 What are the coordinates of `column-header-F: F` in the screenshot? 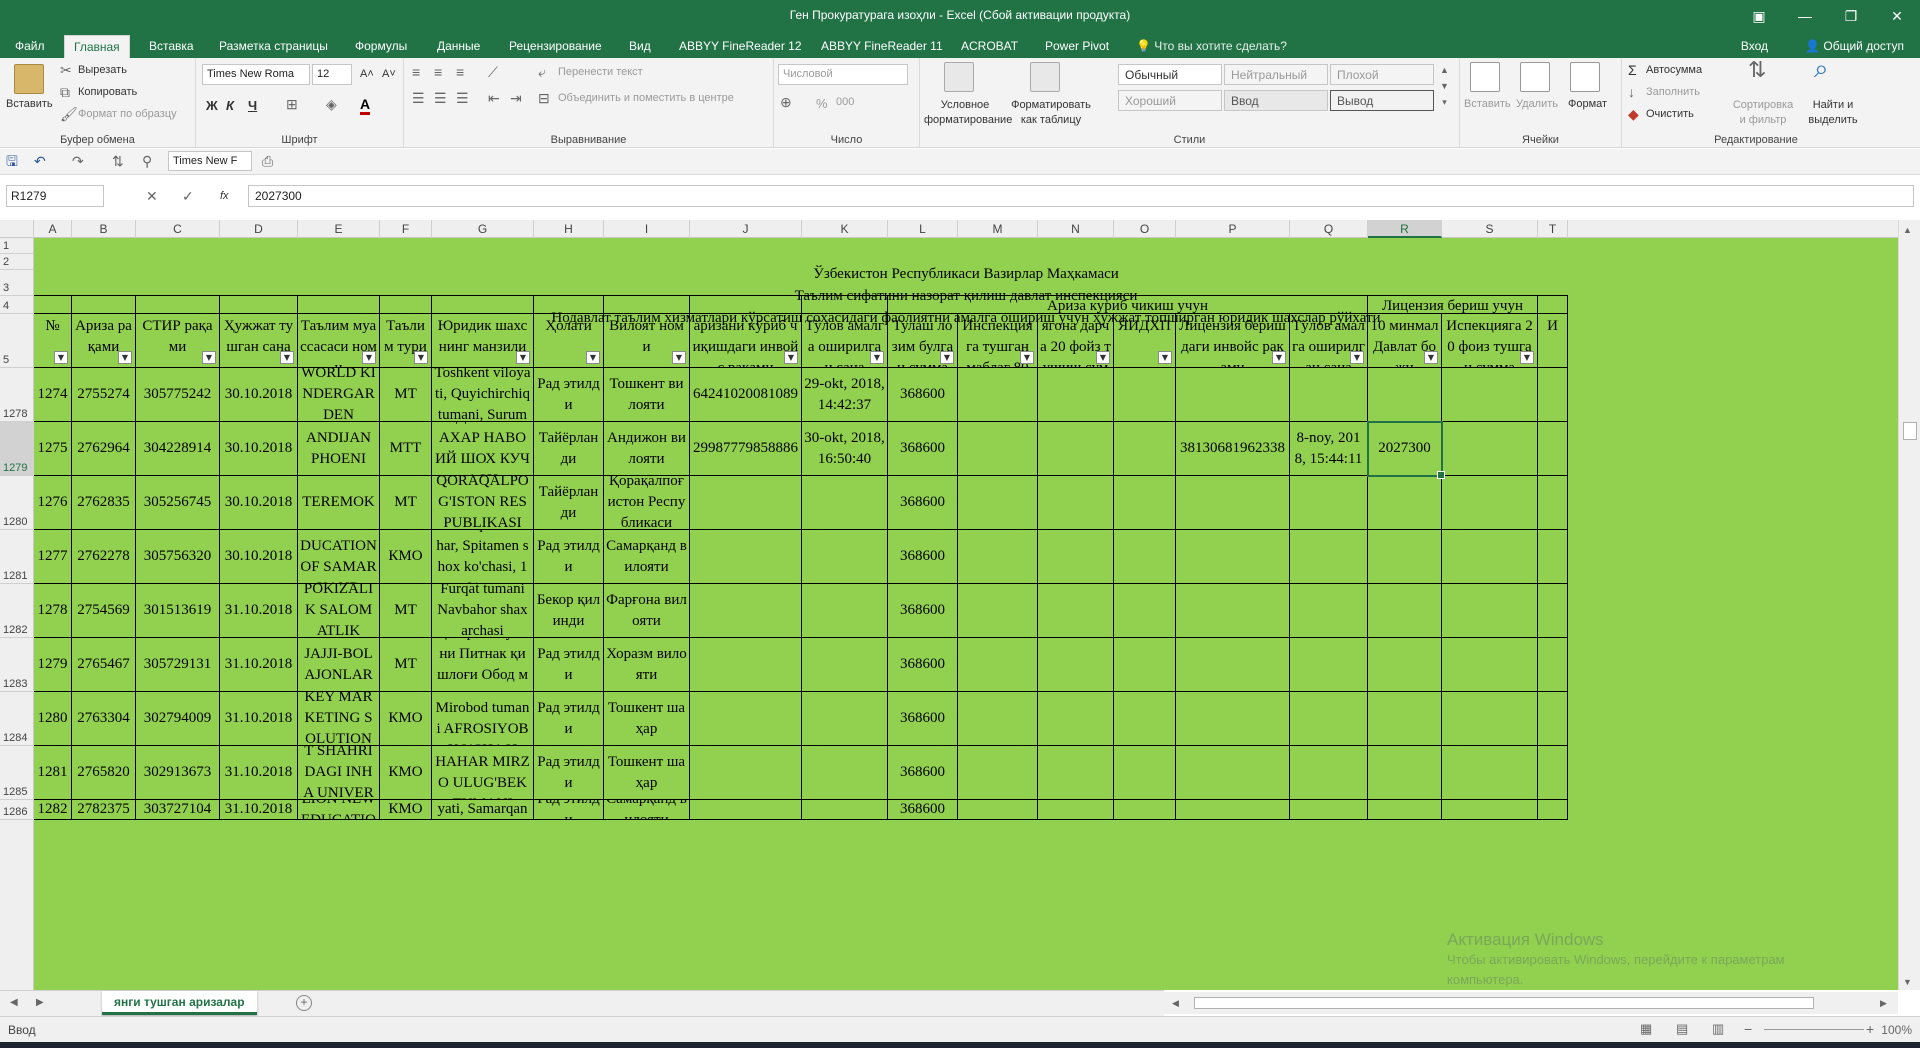 It's located at (406, 229).